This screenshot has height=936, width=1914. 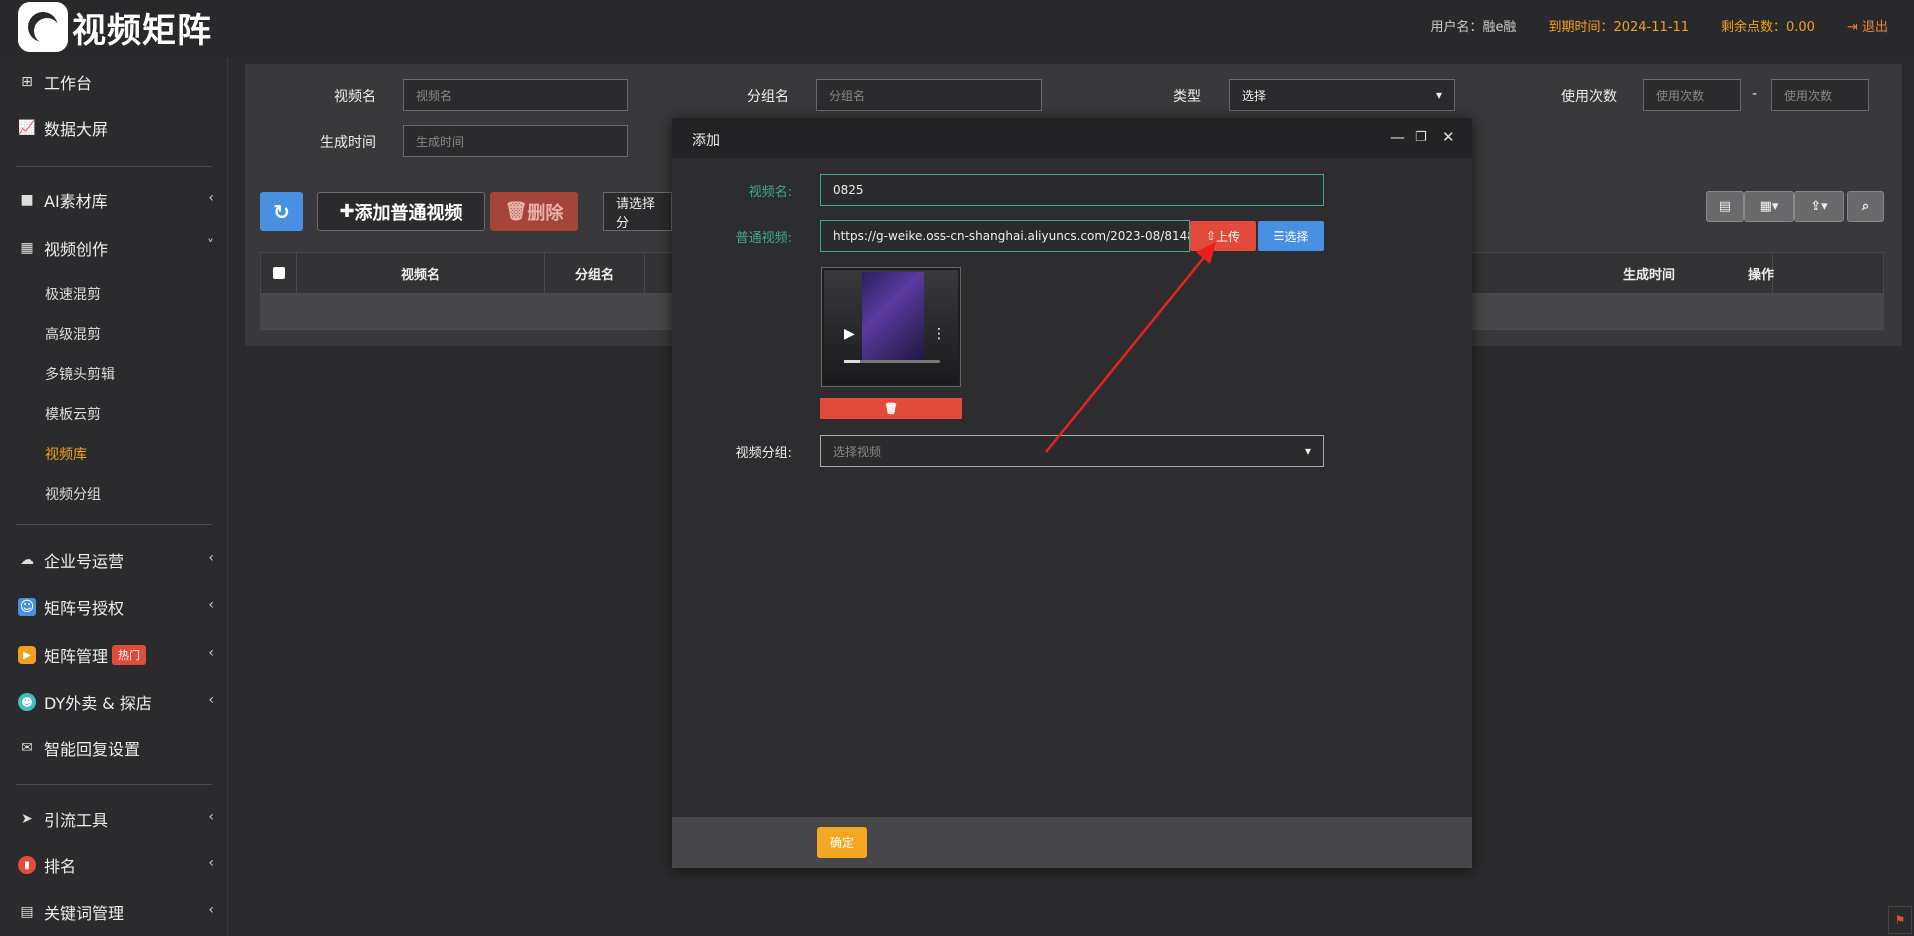 I want to click on export-icon: ⇪▾, so click(x=1819, y=206).